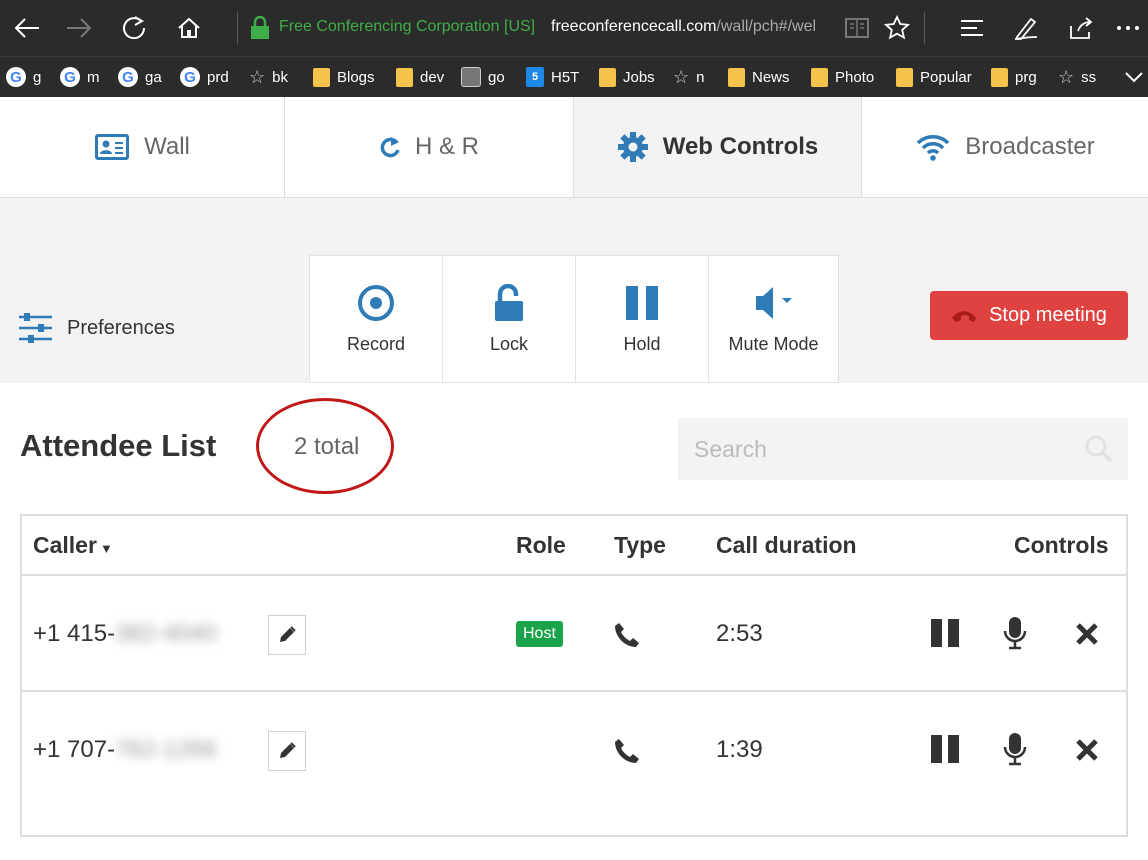  I want to click on more-button, so click(1128, 28).